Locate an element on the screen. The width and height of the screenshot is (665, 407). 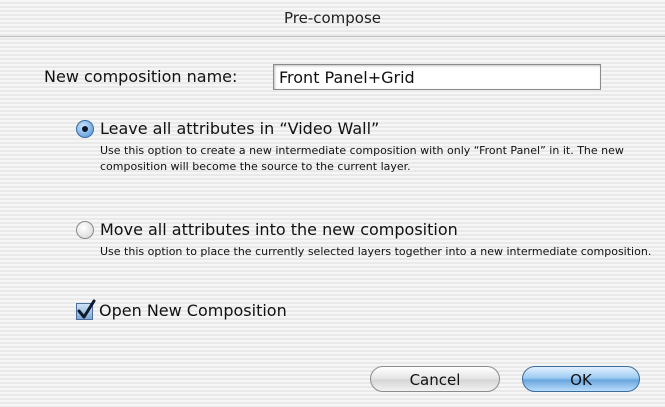
radio-selected-icon is located at coordinates (85, 129).